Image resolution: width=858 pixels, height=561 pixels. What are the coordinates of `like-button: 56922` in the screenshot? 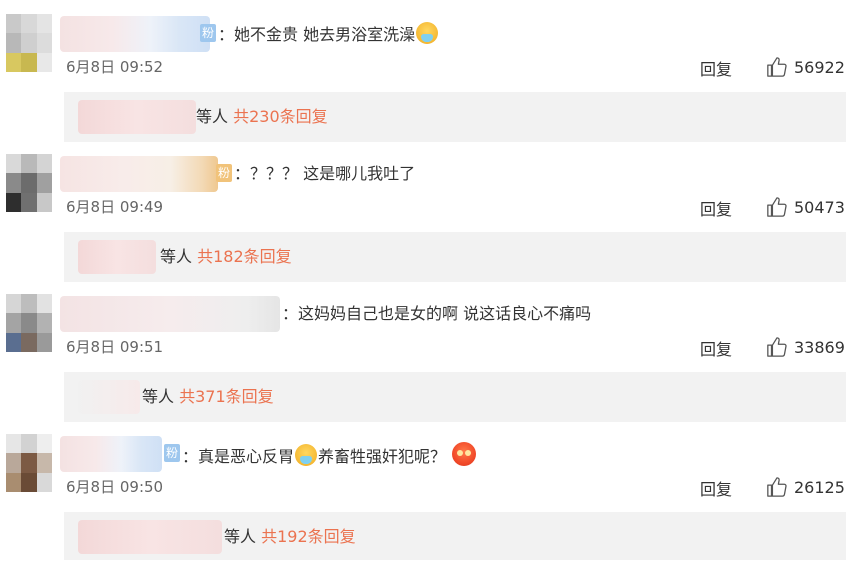 It's located at (805, 67).